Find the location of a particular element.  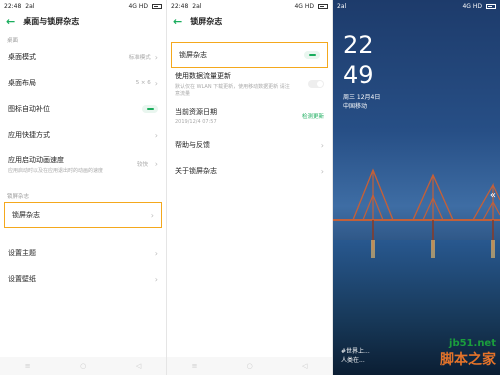

set-theme-item: 设置主题 › is located at coordinates (83, 253).